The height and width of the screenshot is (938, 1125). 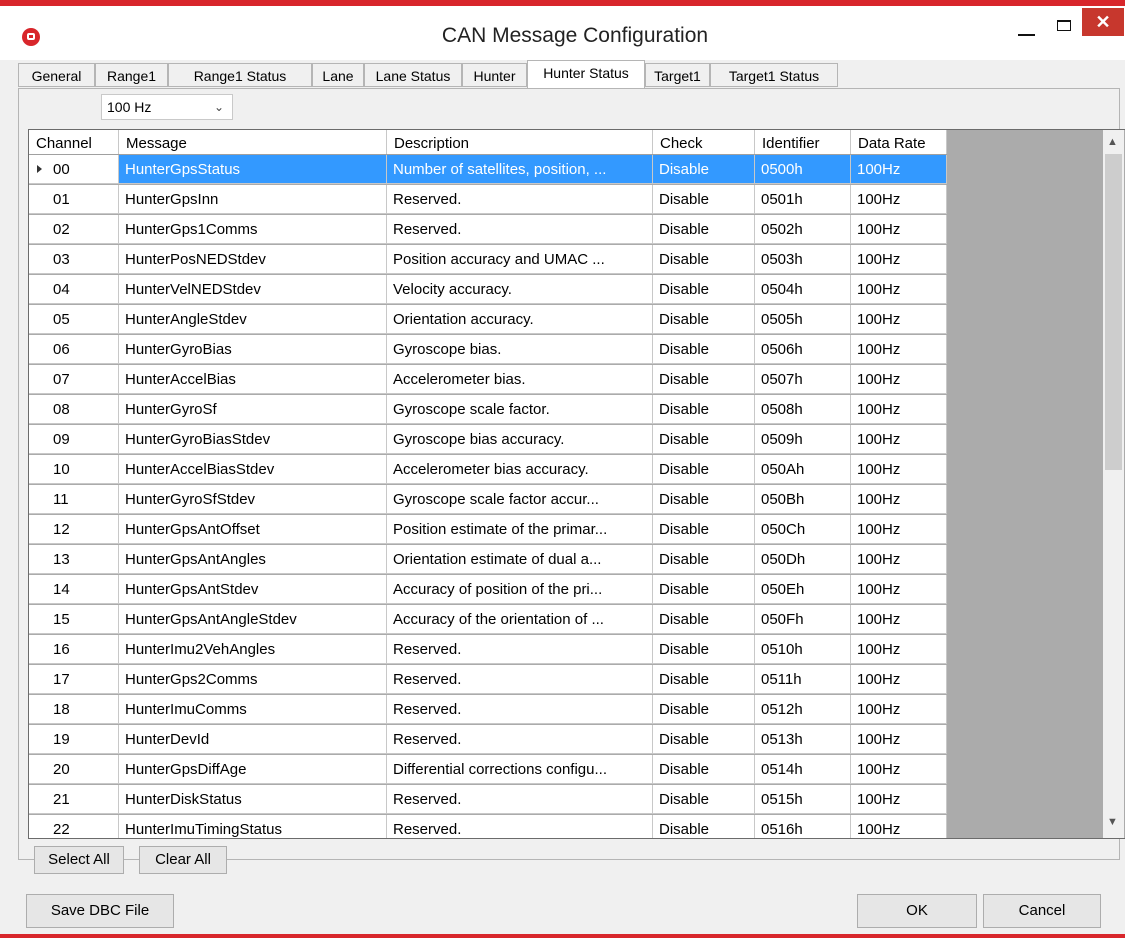 What do you see at coordinates (253, 799) in the screenshot?
I see `cell-message: HunterDiskStatus` at bounding box center [253, 799].